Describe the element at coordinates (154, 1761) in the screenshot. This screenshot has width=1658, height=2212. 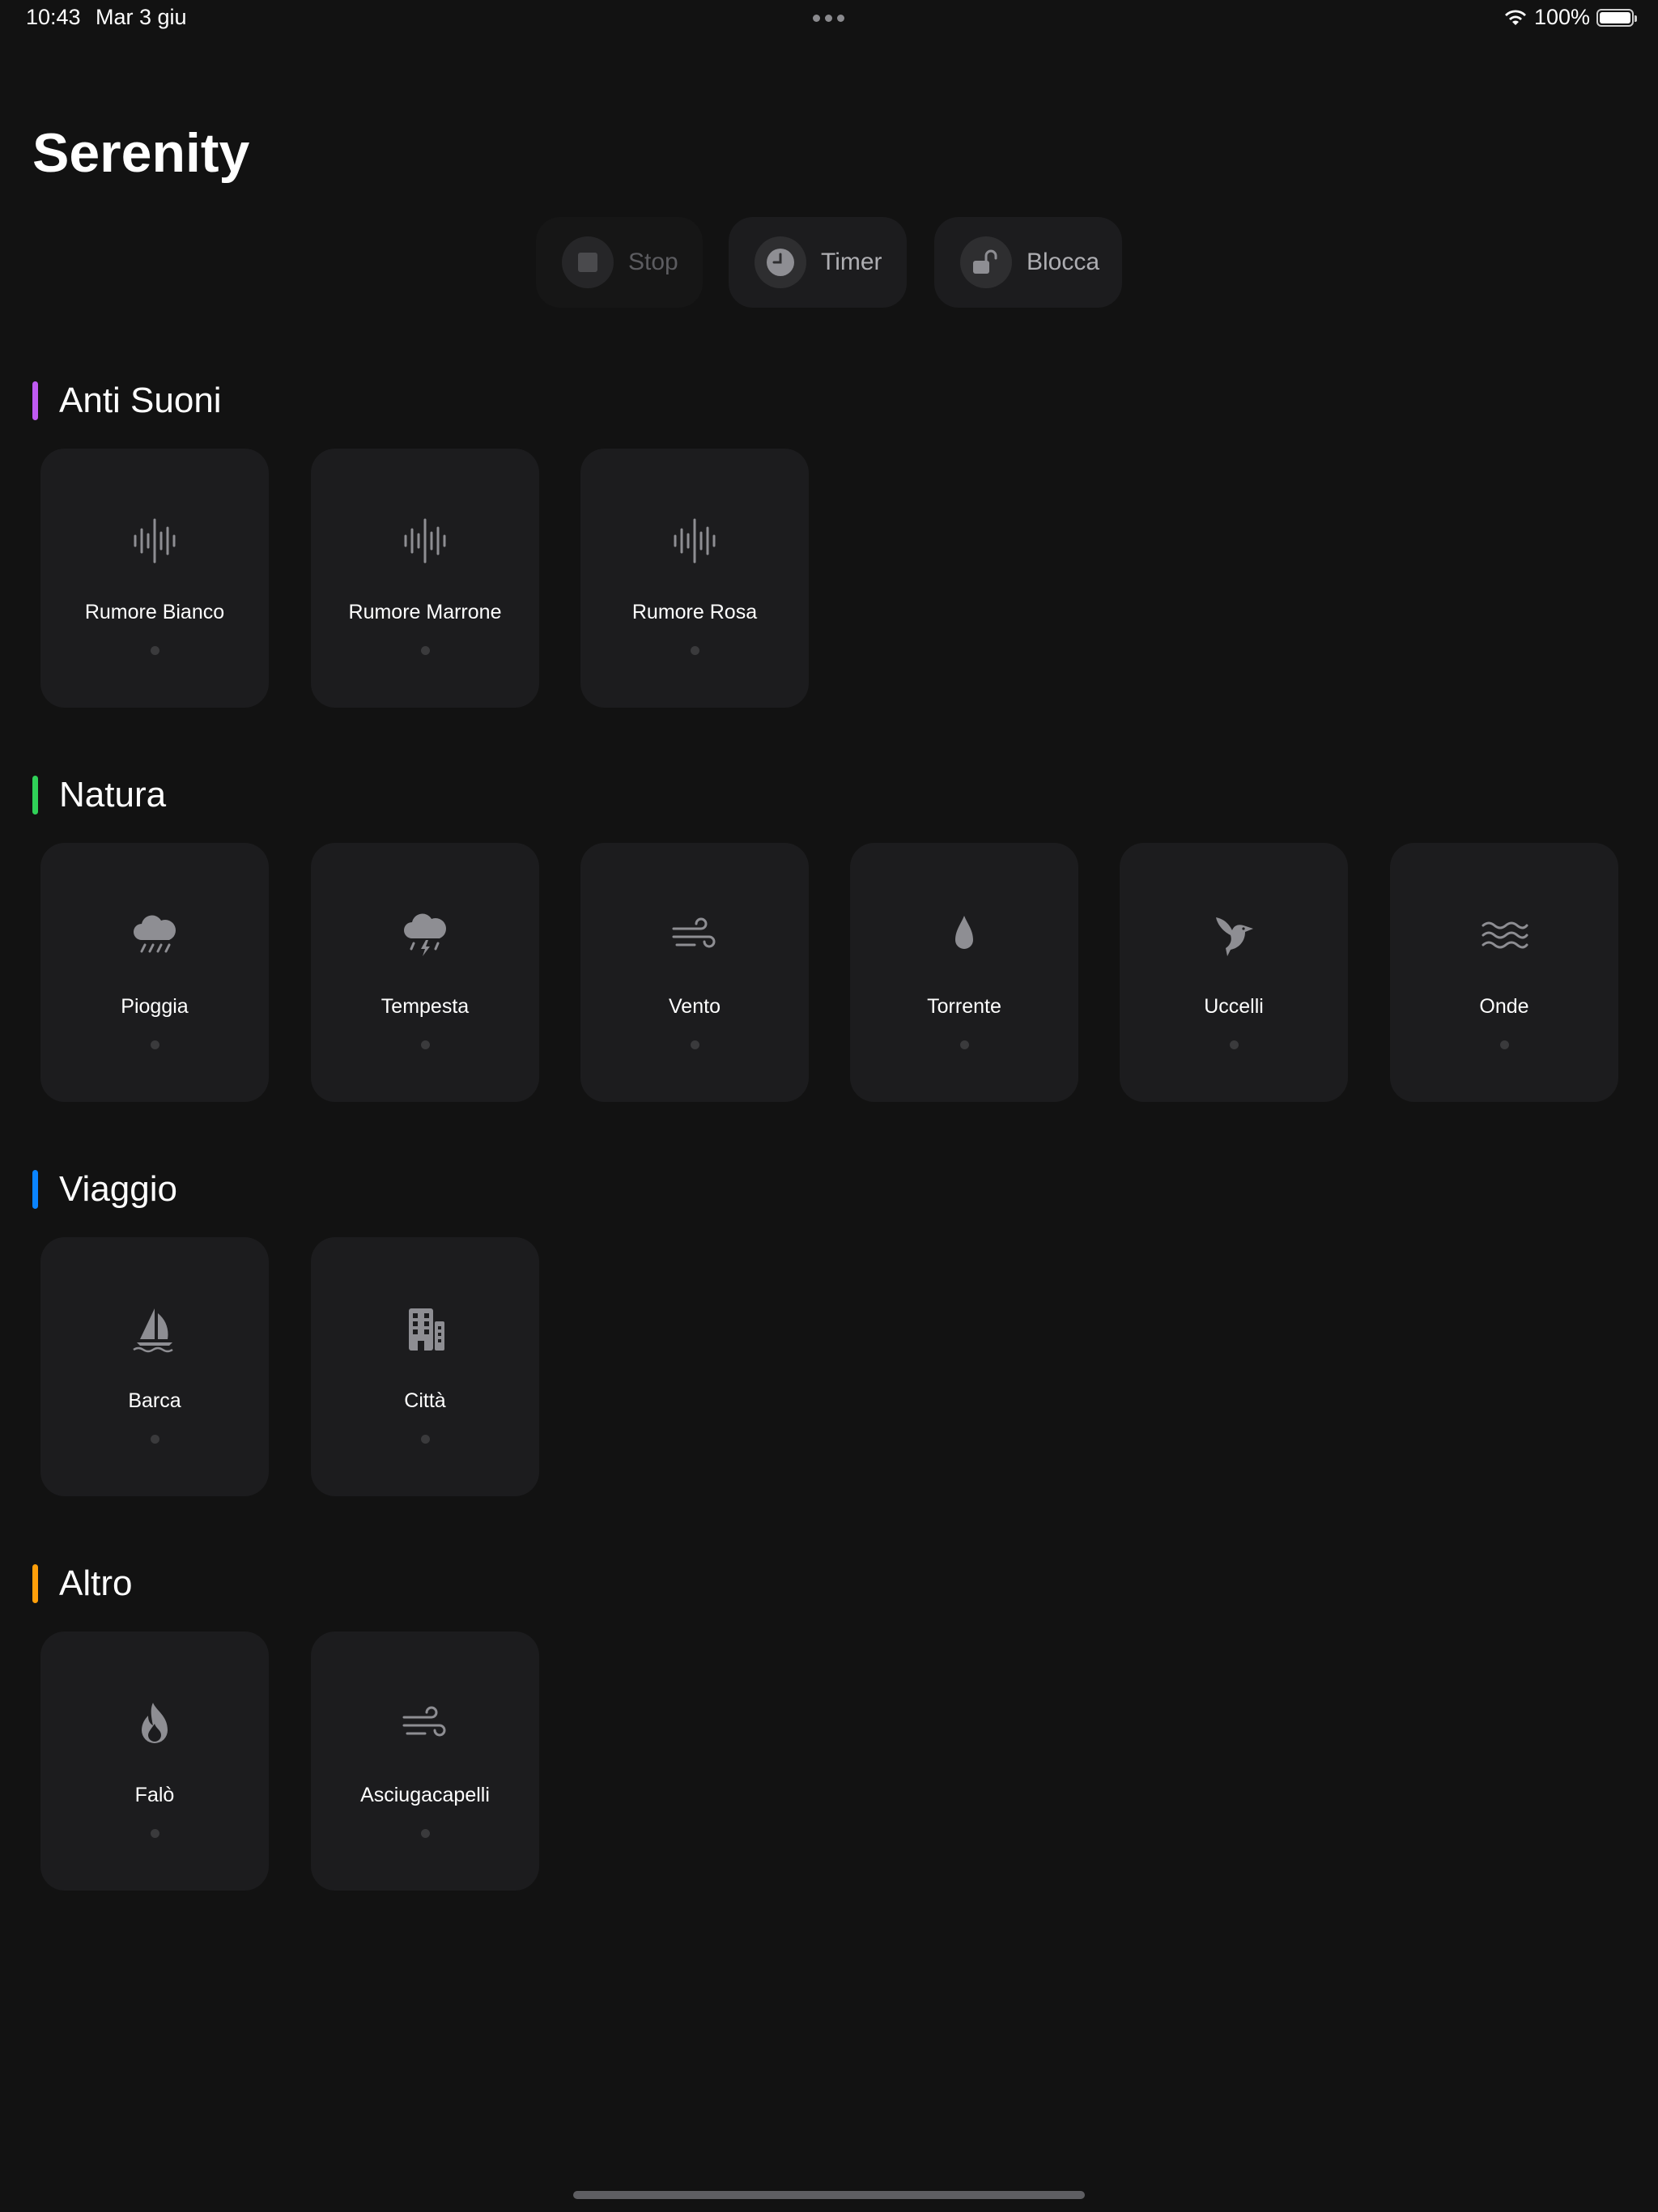
I see `sound-tile-falo: Falò` at that location.